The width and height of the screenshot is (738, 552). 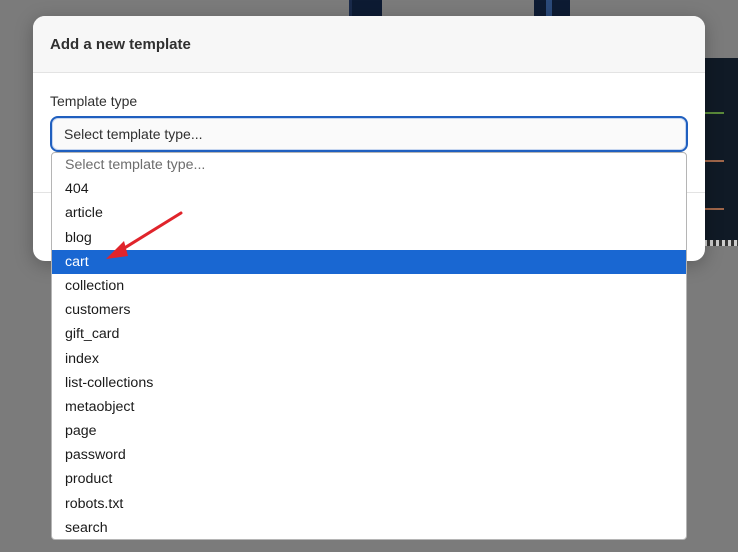 What do you see at coordinates (369, 431) in the screenshot?
I see `dropdown-option-page: page` at bounding box center [369, 431].